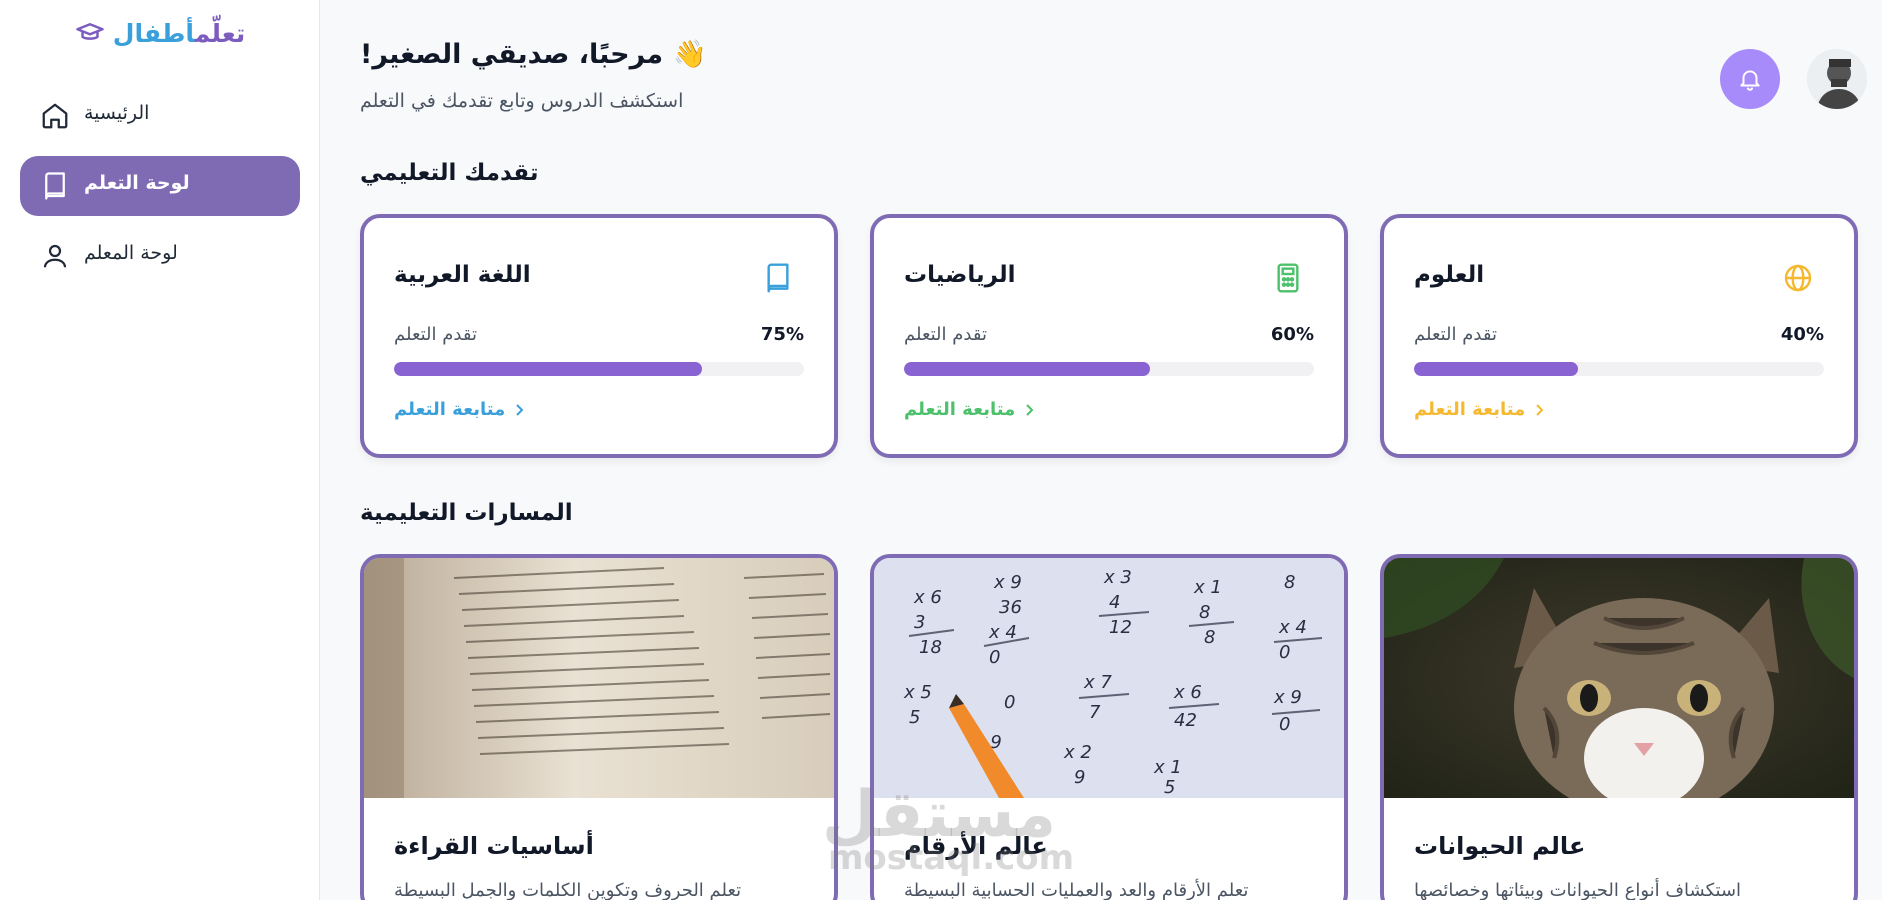 Image resolution: width=1882 pixels, height=900 pixels. I want to click on svg-text: 9, so click(1079, 777).